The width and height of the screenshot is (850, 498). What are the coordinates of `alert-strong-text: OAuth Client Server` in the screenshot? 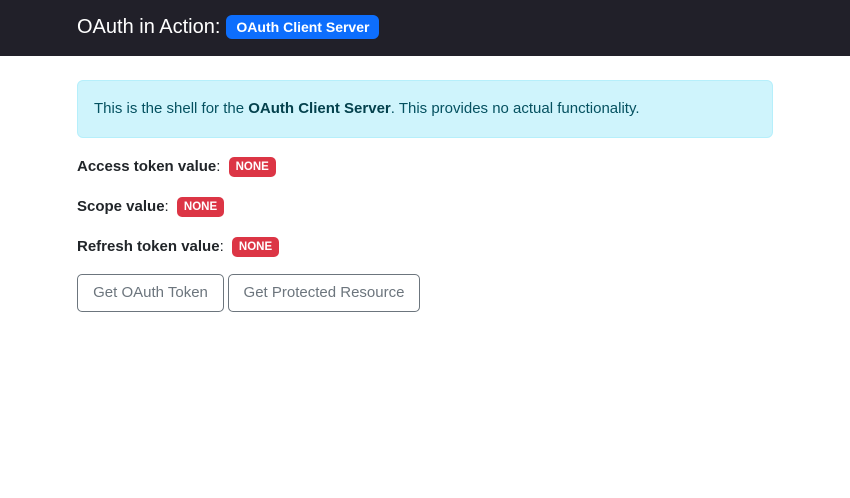 It's located at (319, 108).